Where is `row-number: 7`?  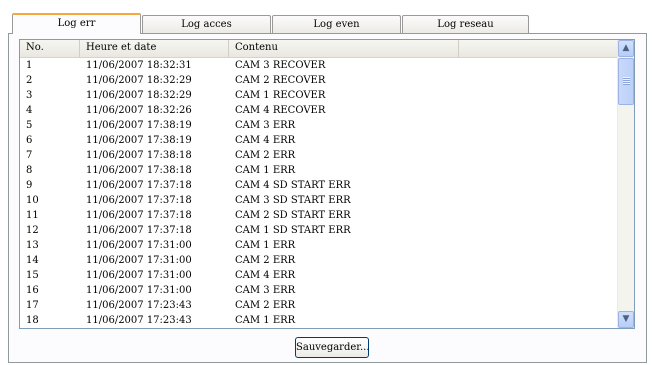 row-number: 7 is located at coordinates (29, 155).